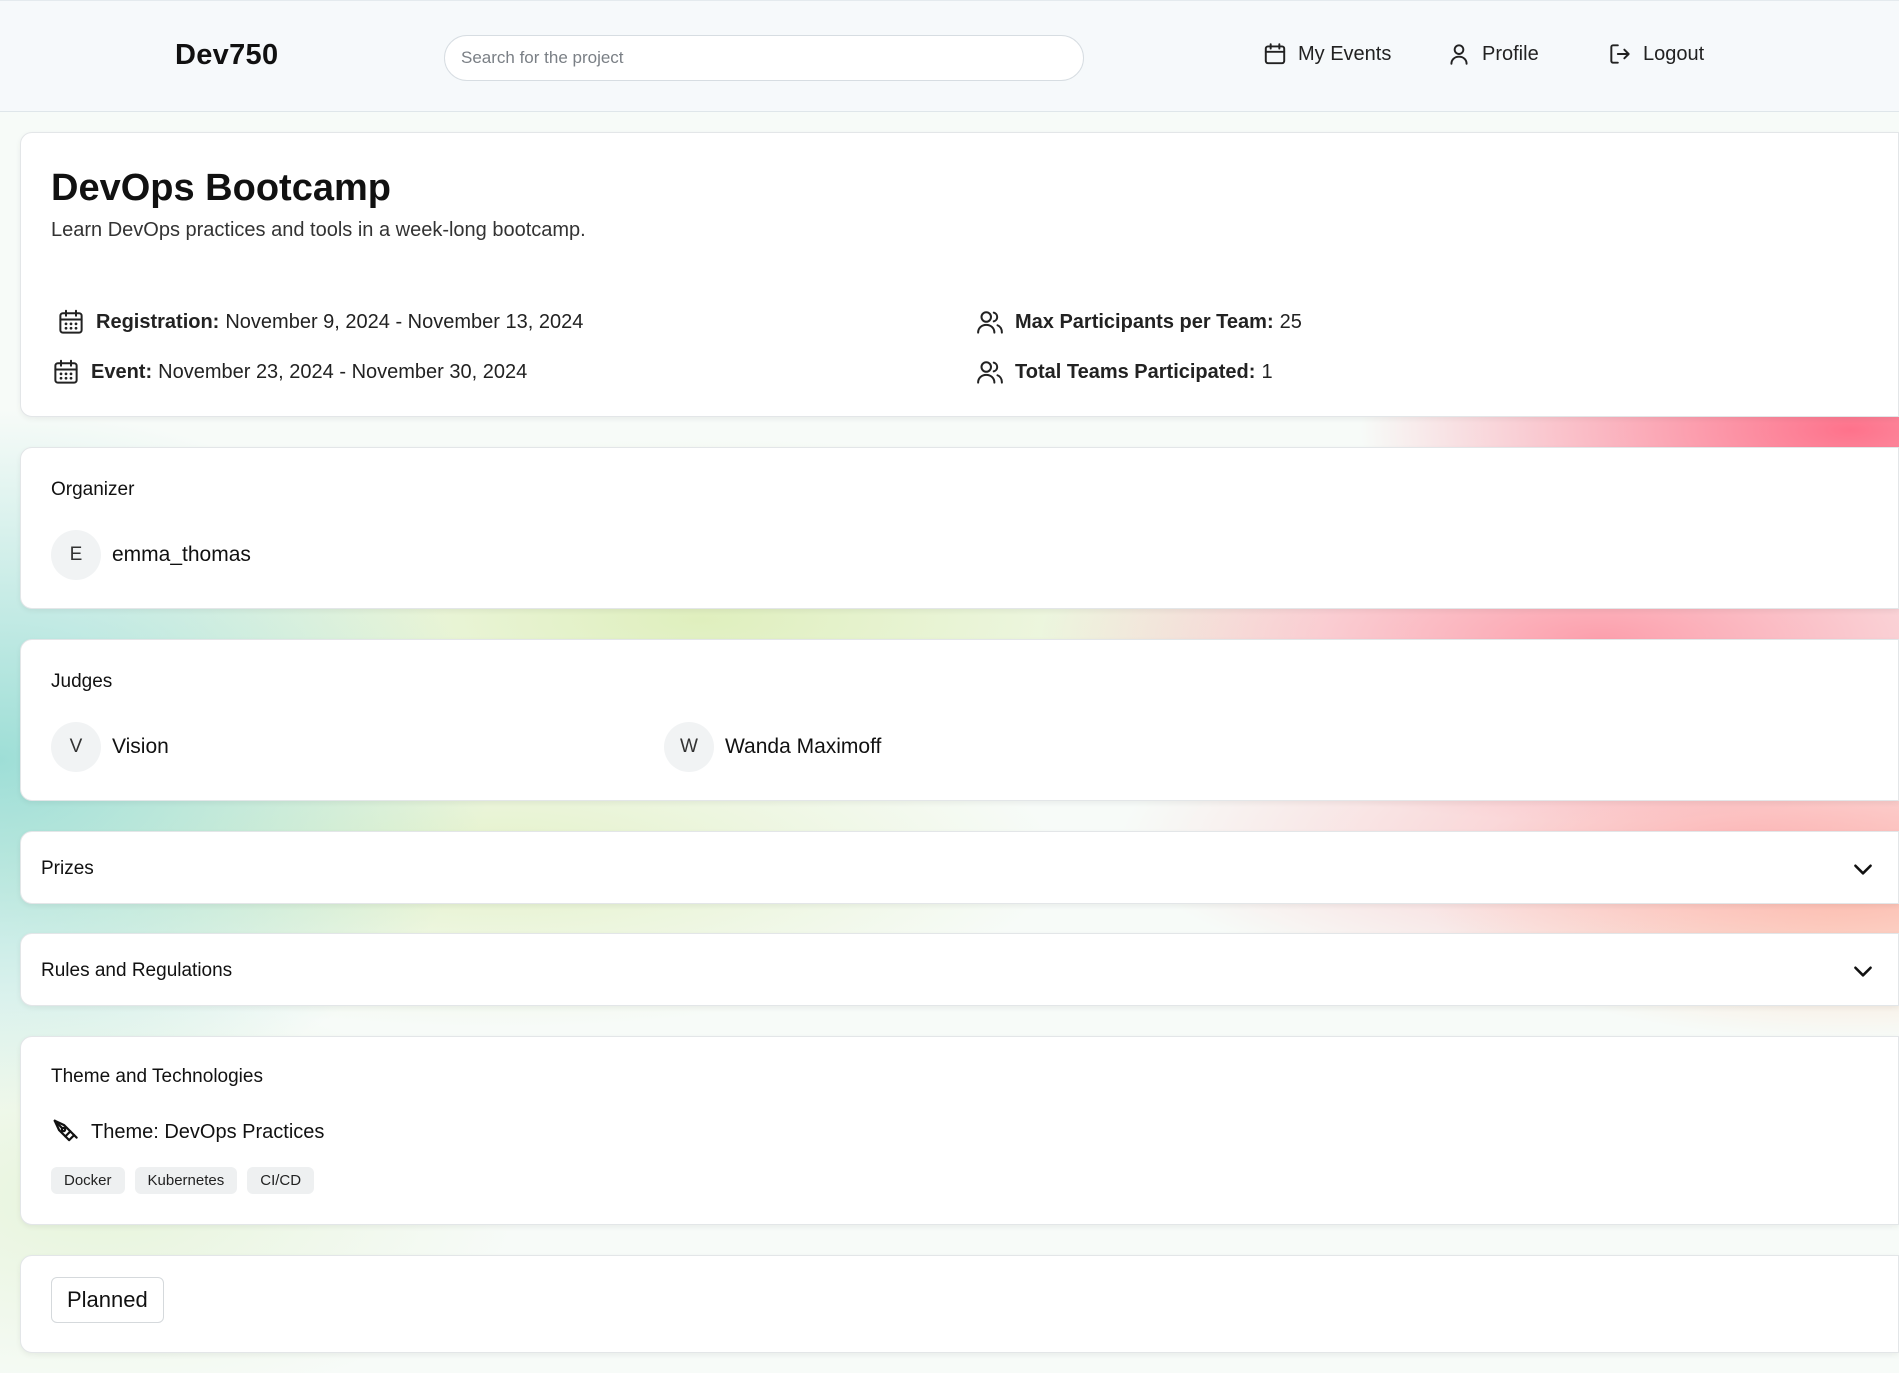  What do you see at coordinates (343, 371) in the screenshot?
I see `event-value: November 23, 2024 - November 30, 2024` at bounding box center [343, 371].